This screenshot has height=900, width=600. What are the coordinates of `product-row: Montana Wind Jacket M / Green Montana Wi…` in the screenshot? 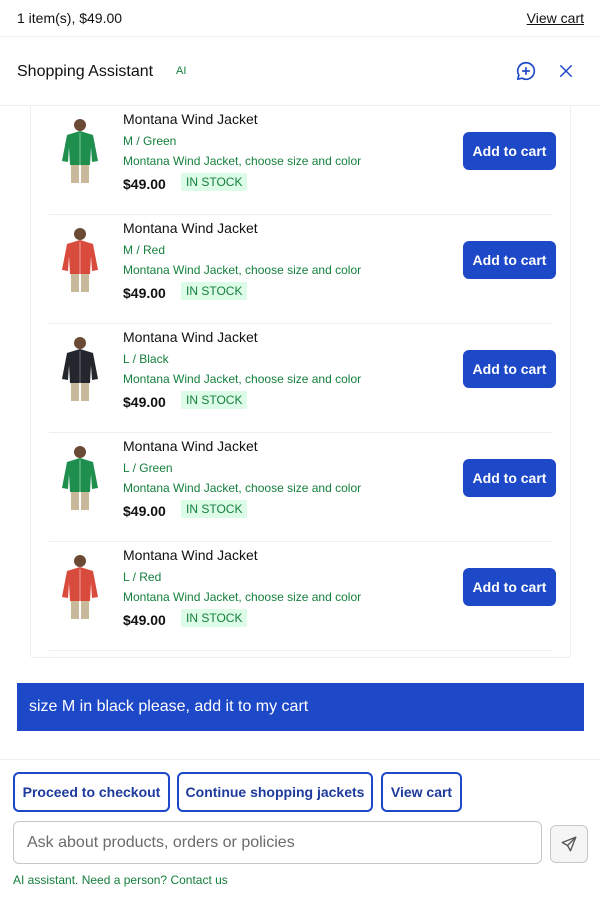 It's located at (302, 160).